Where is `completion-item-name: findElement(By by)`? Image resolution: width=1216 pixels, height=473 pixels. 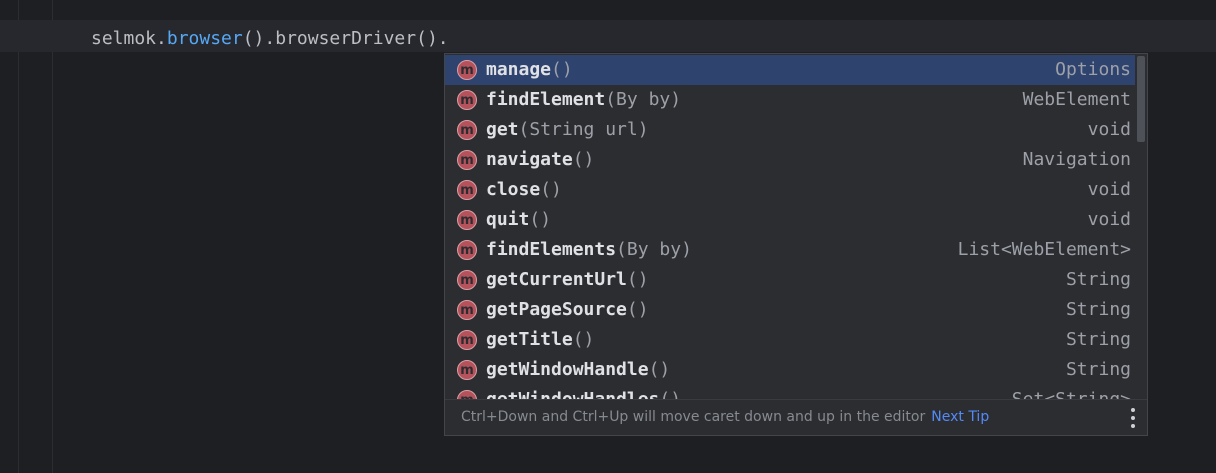 completion-item-name: findElement(By by) is located at coordinates (583, 100).